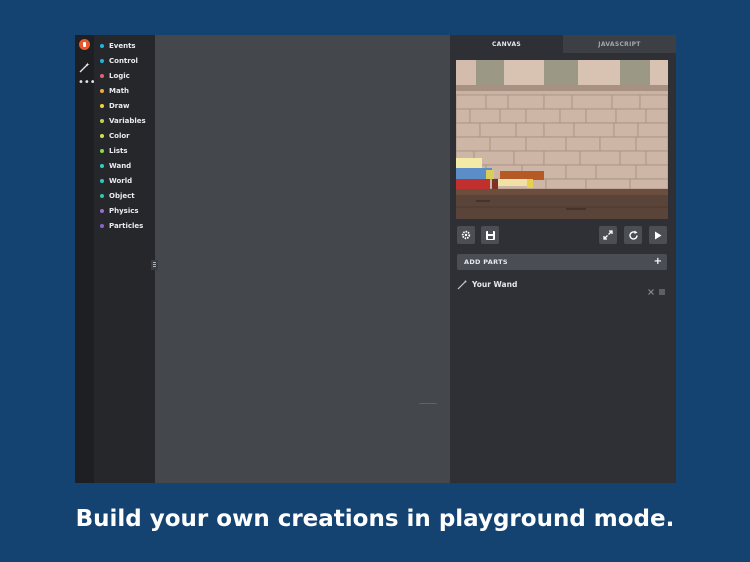  I want to click on close-icon, so click(651, 289).